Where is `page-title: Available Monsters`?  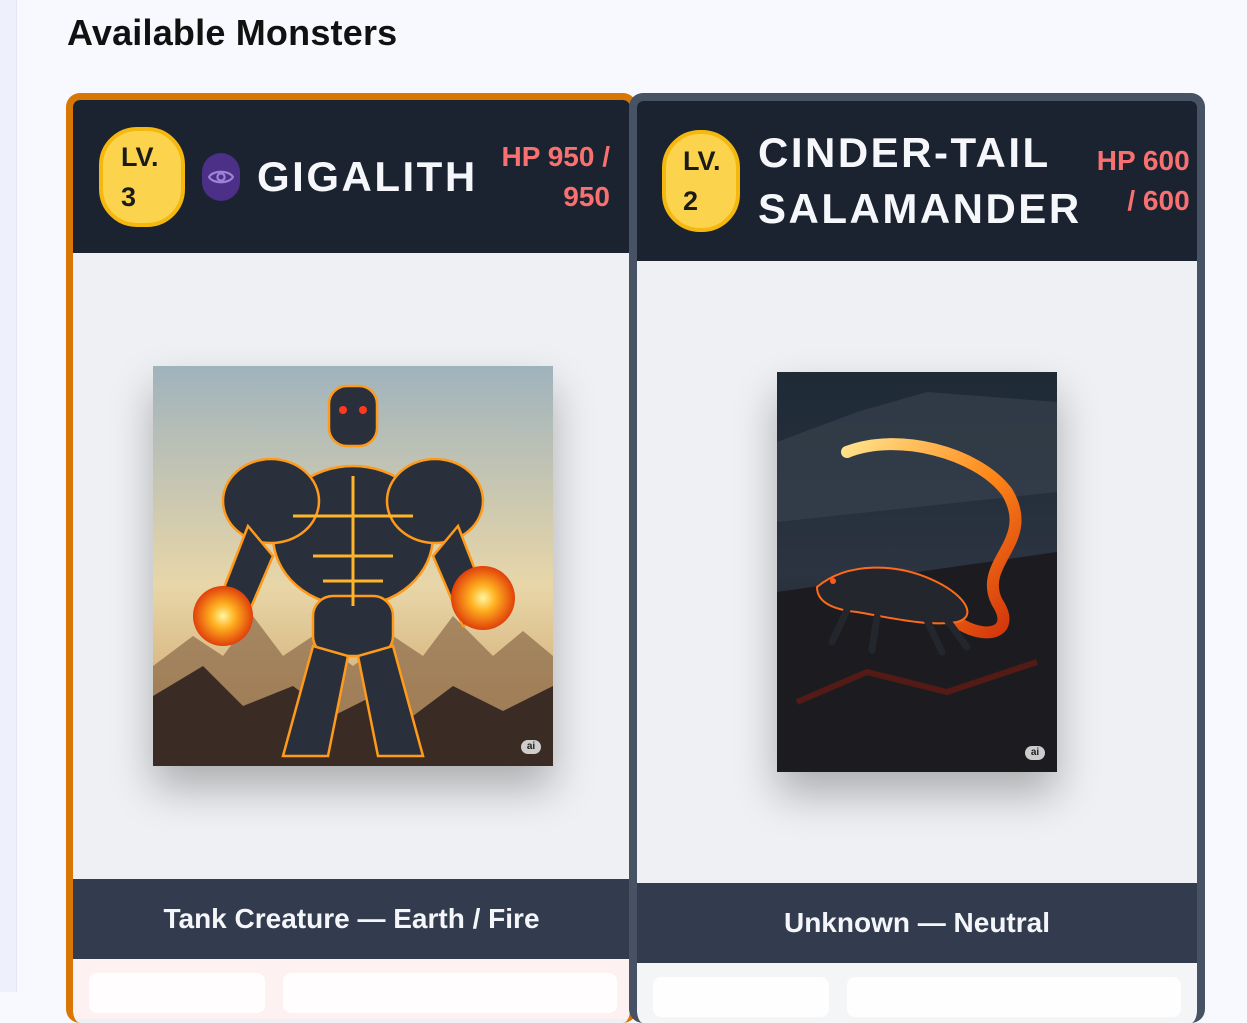 page-title: Available Monsters is located at coordinates (232, 32).